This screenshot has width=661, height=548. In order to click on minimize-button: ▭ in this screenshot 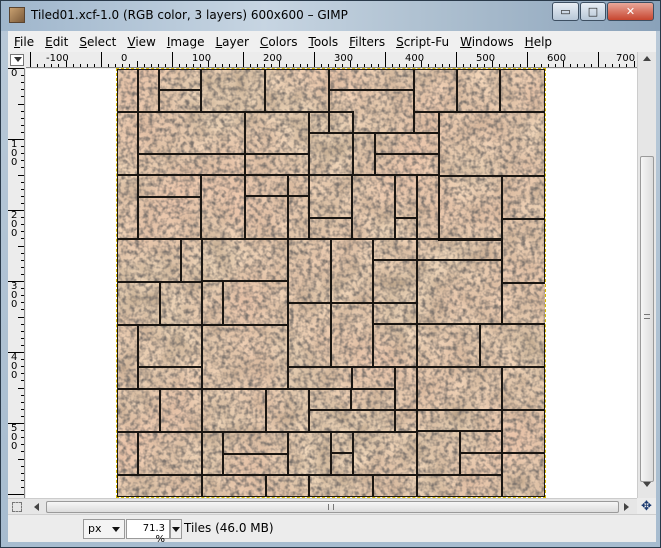, I will do `click(565, 11)`.